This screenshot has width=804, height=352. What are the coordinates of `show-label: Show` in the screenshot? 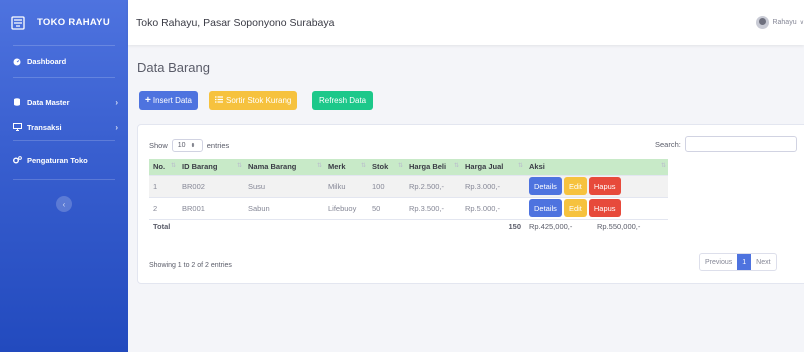 It's located at (158, 145).